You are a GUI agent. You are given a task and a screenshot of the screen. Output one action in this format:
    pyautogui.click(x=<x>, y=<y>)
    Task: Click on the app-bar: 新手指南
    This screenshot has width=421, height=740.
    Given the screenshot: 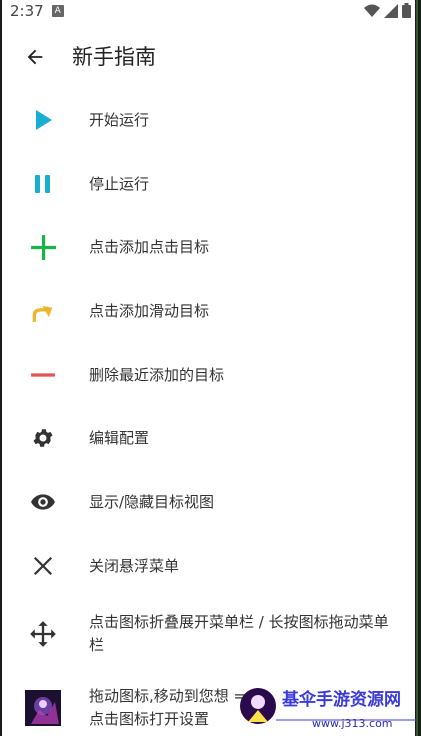 What is the action you would take?
    pyautogui.click(x=208, y=57)
    